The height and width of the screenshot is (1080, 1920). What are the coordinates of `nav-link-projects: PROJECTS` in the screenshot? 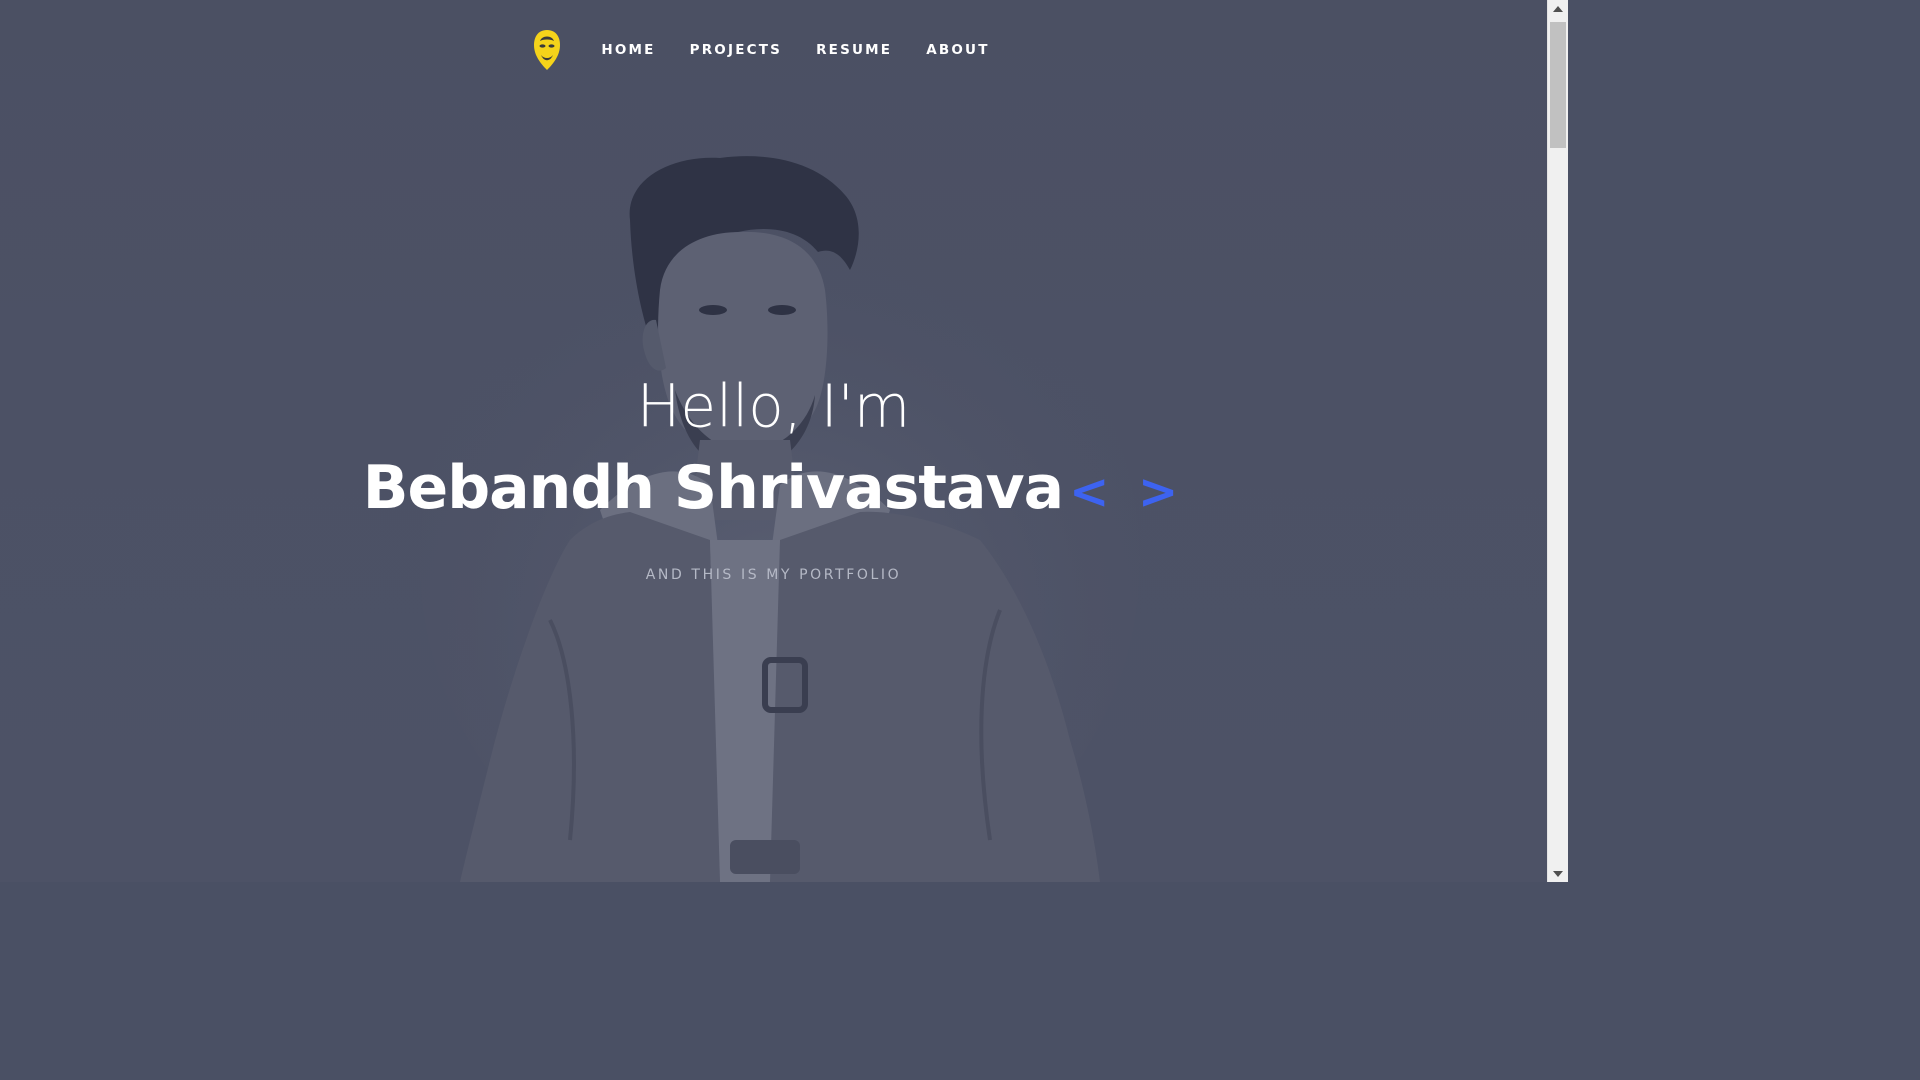 It's located at (736, 50).